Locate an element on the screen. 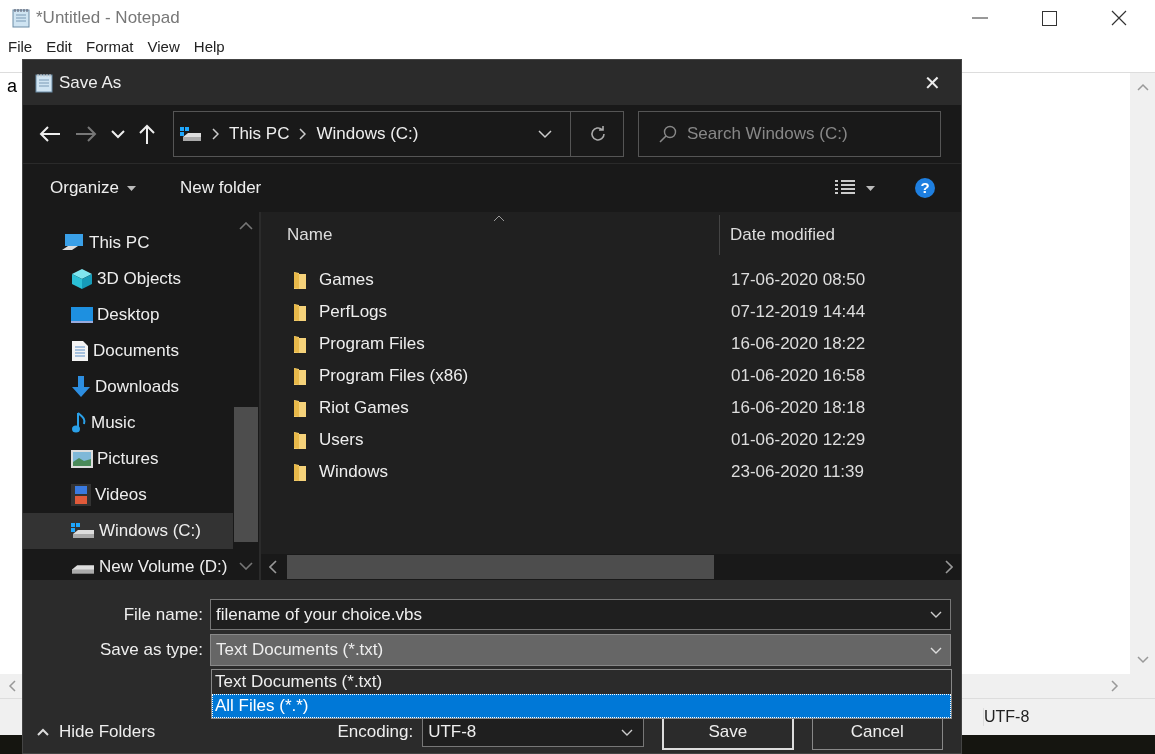 Image resolution: width=1155 pixels, height=754 pixels. sidebar-item: Documents is located at coordinates (128, 351).